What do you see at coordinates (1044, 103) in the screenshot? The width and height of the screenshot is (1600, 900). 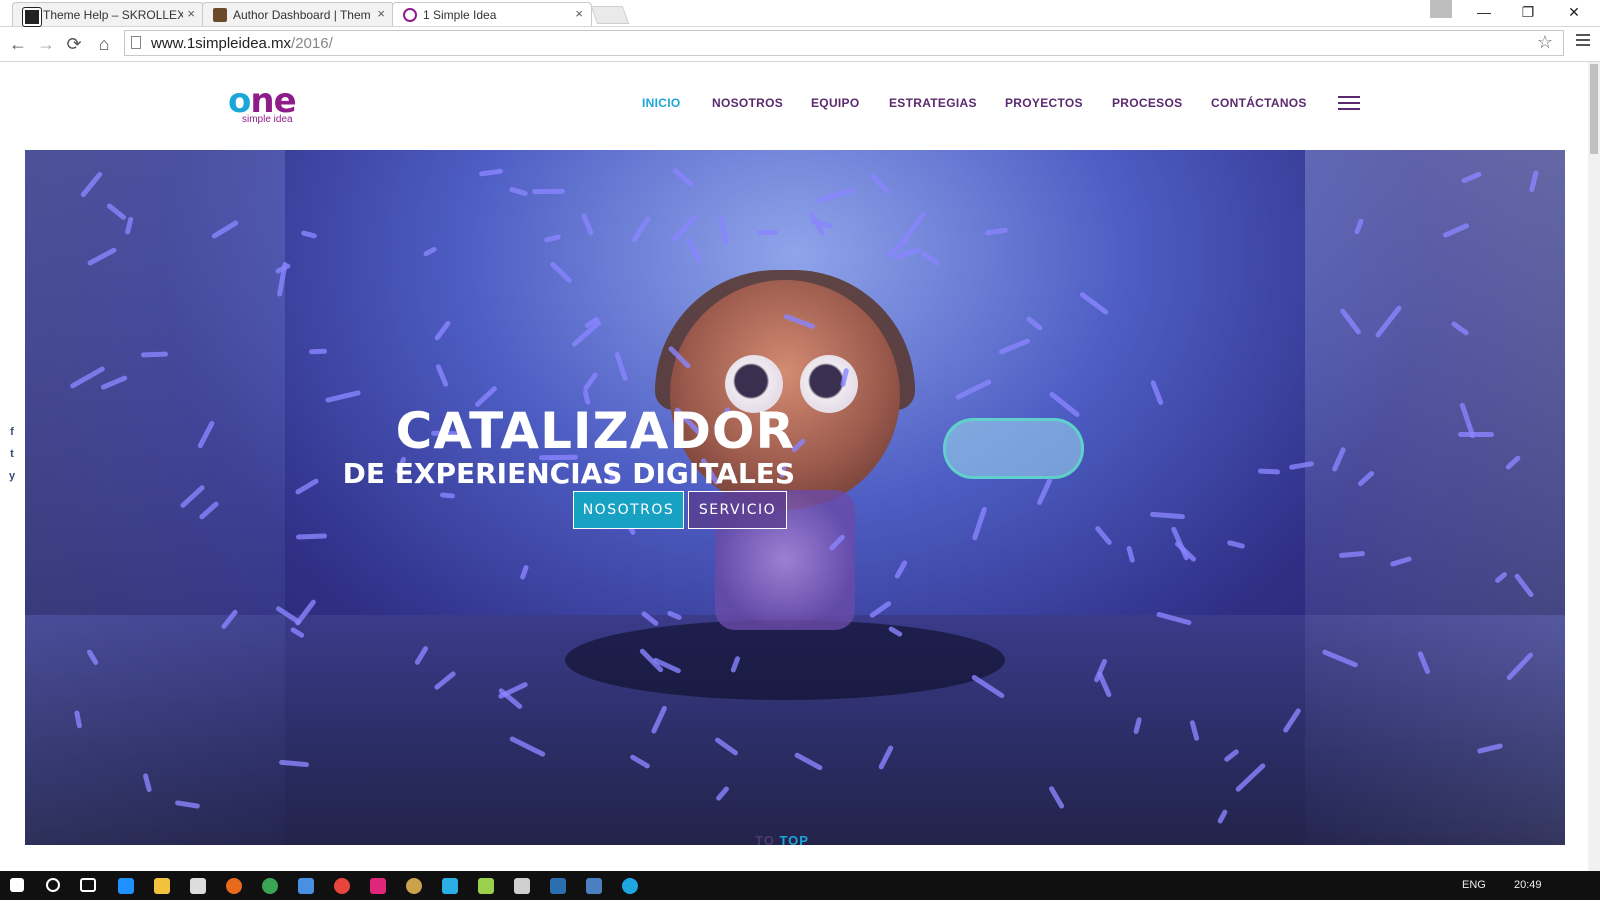 I see `nav-item-proyectos: PROYECTOS` at bounding box center [1044, 103].